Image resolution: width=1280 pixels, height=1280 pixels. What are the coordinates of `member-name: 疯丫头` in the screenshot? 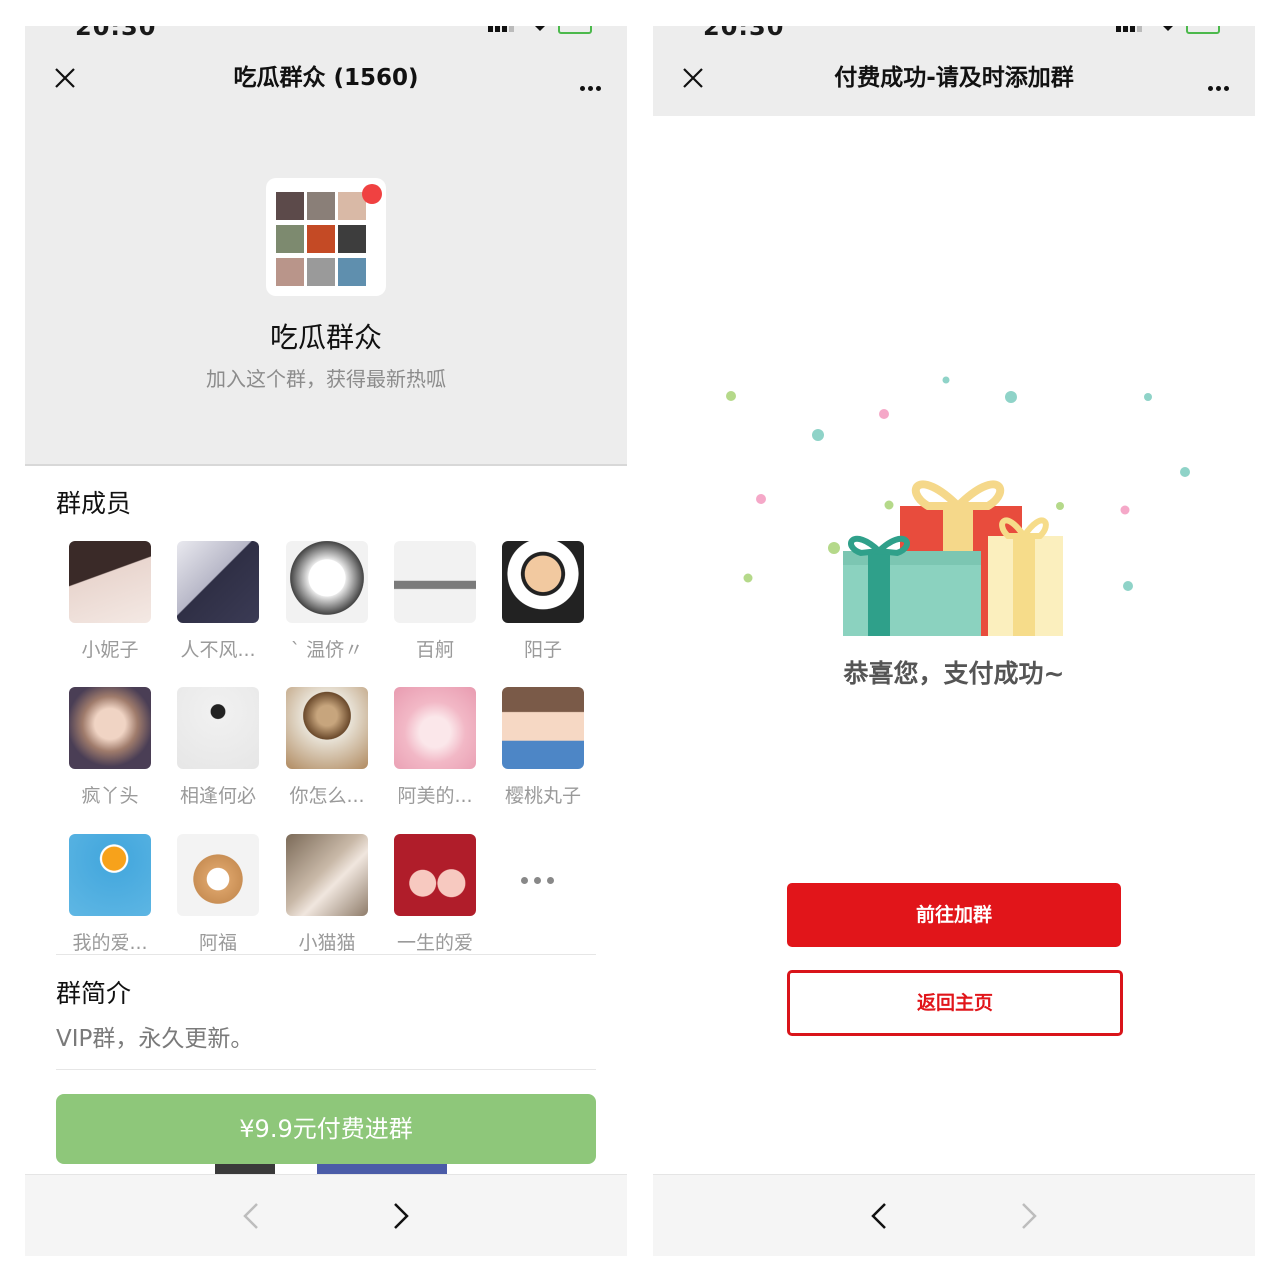 It's located at (110, 796).